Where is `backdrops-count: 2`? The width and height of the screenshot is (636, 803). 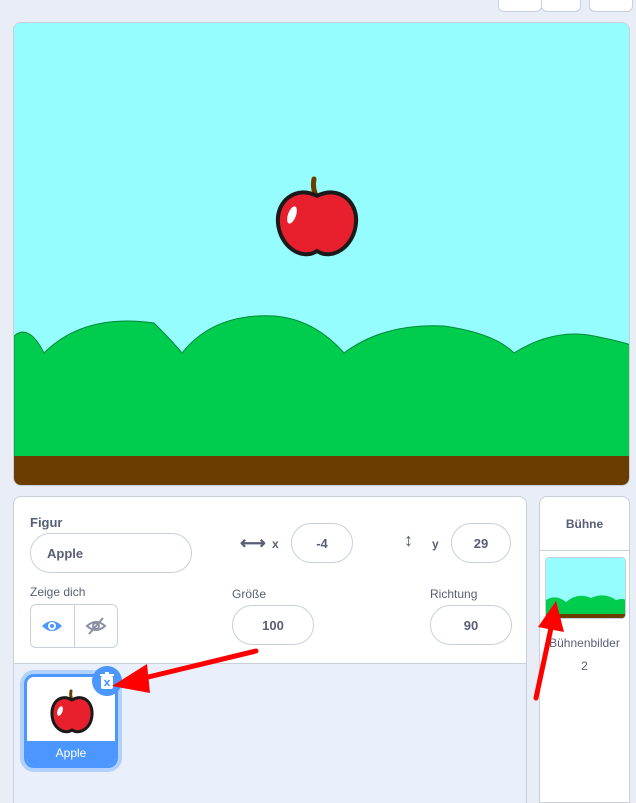
backdrops-count: 2 is located at coordinates (584, 666).